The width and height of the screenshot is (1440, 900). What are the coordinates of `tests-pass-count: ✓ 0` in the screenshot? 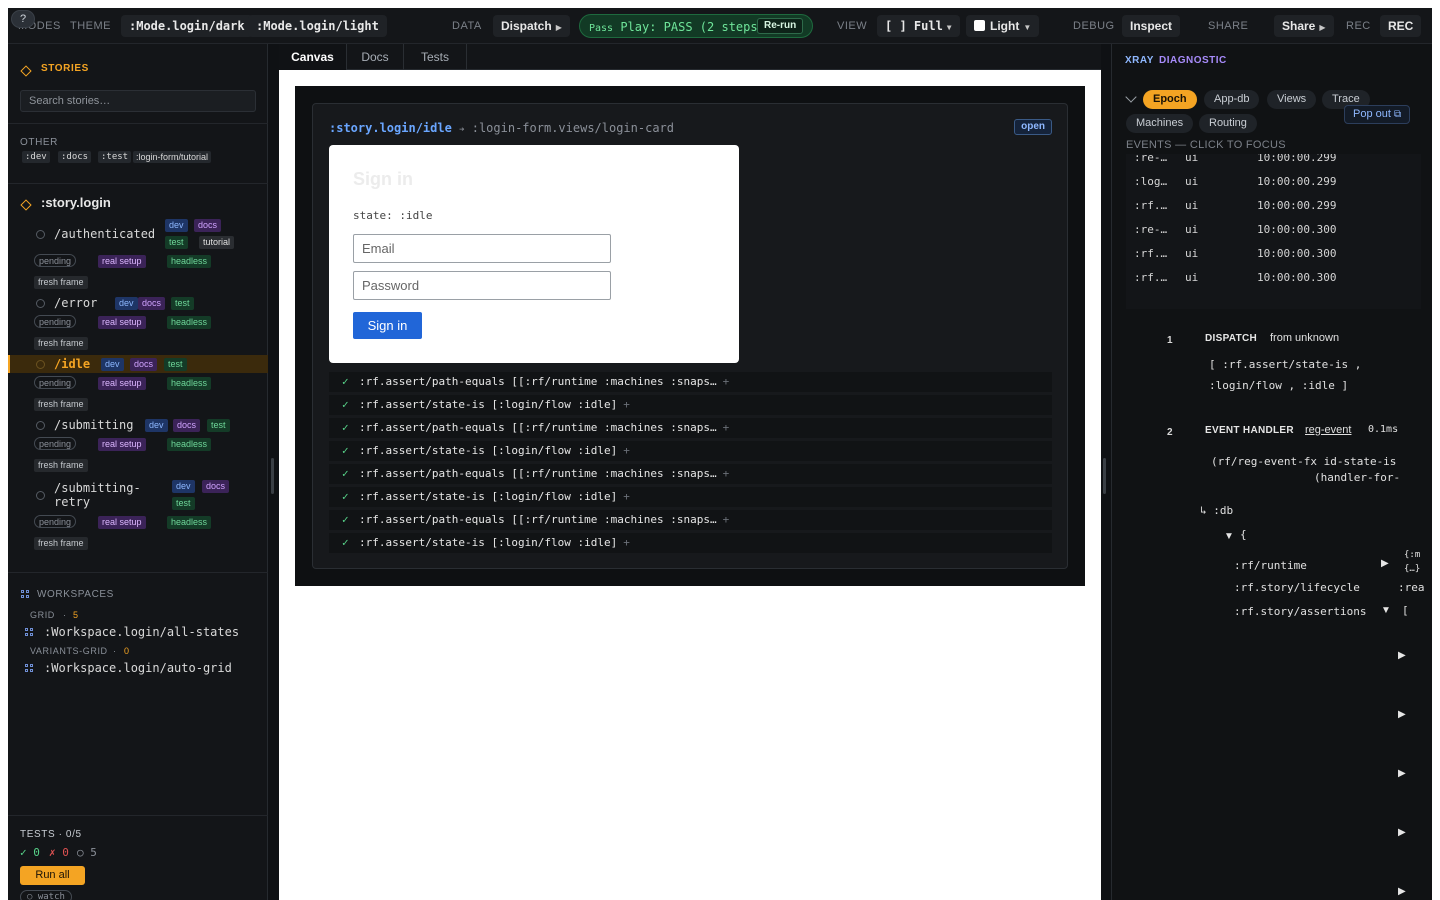 It's located at (30, 852).